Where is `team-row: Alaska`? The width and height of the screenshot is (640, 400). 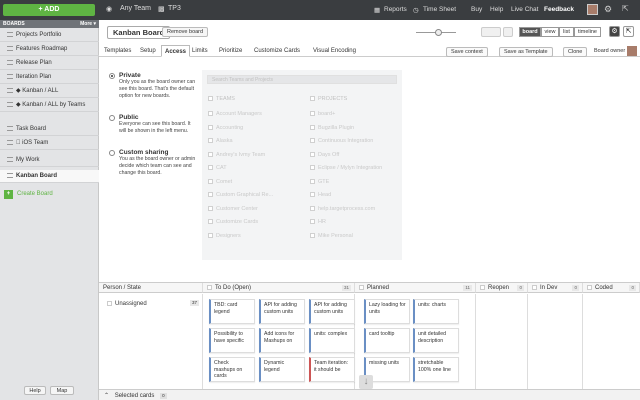 team-row: Alaska is located at coordinates (220, 141).